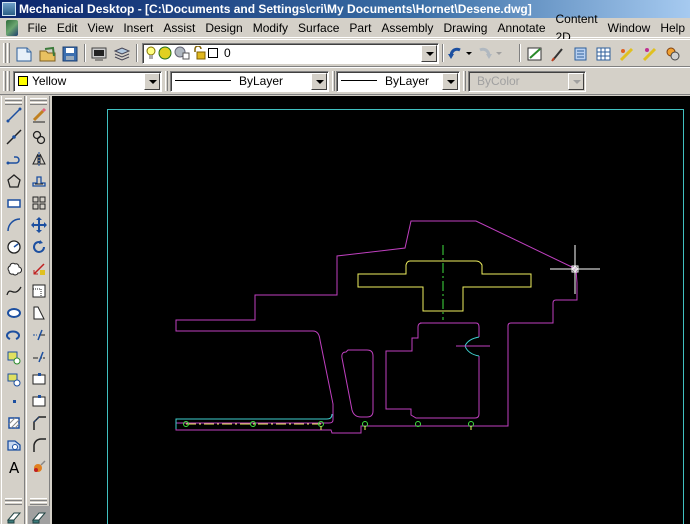 The height and width of the screenshot is (524, 690). Describe the element at coordinates (407, 28) in the screenshot. I see `menu-assembly: Assembly` at that location.